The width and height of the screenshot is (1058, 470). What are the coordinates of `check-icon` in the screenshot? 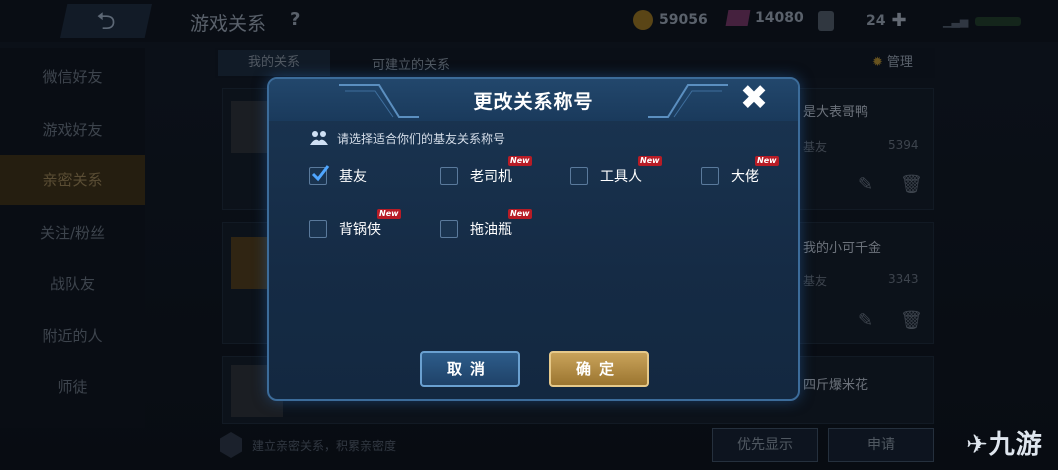 It's located at (320, 173).